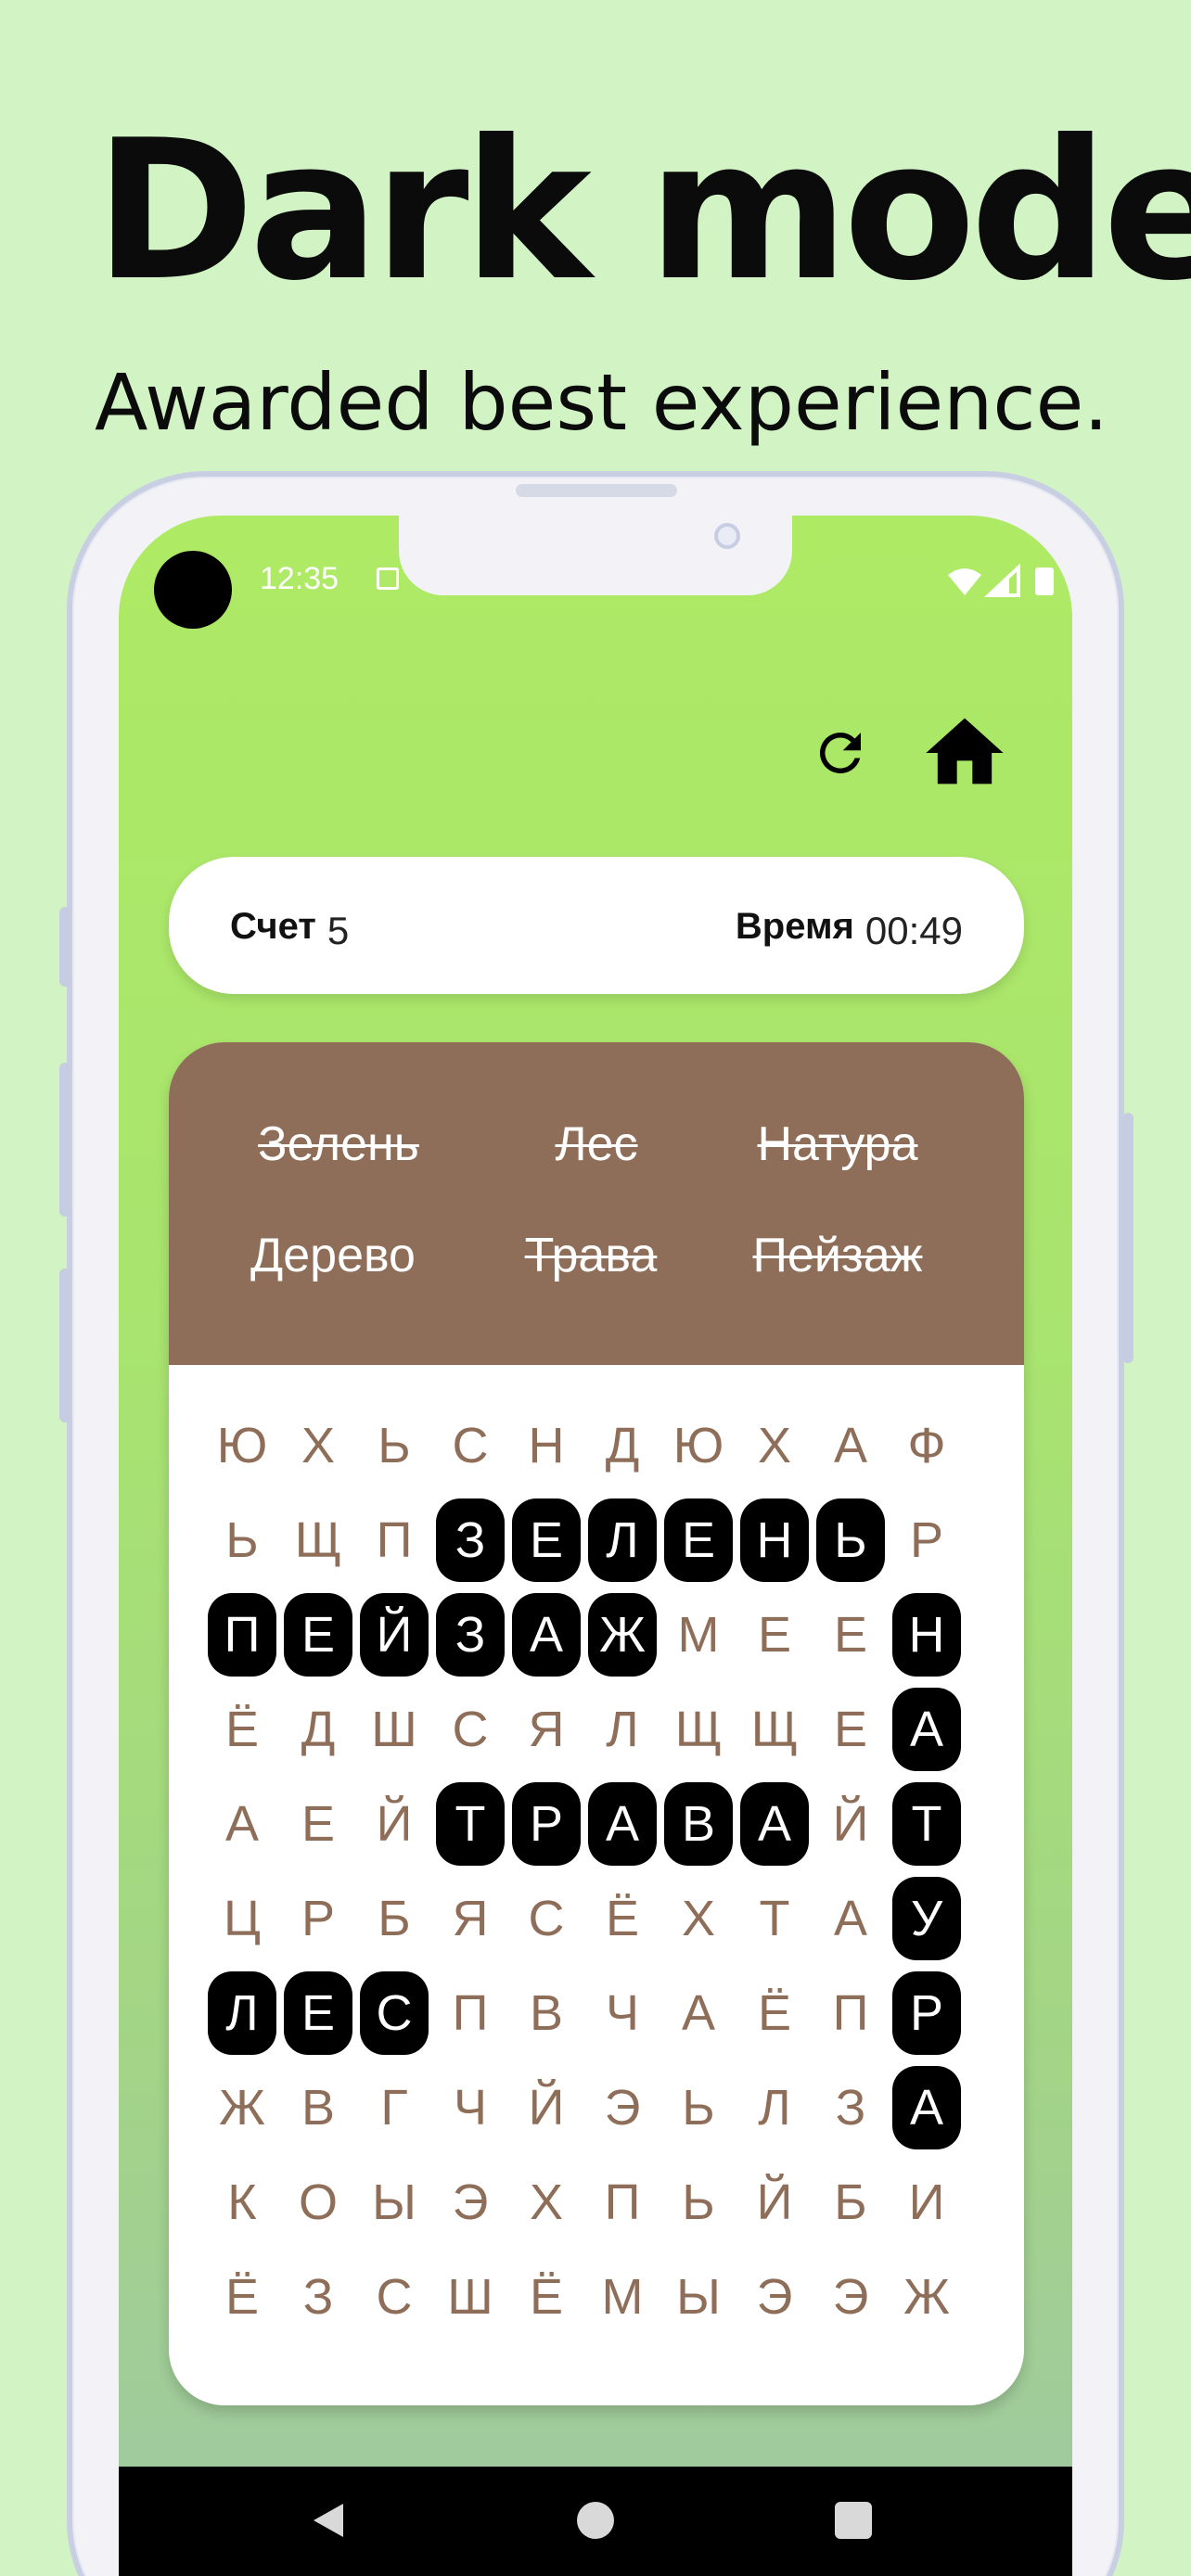  What do you see at coordinates (595, 2520) in the screenshot?
I see `nav-home-icon` at bounding box center [595, 2520].